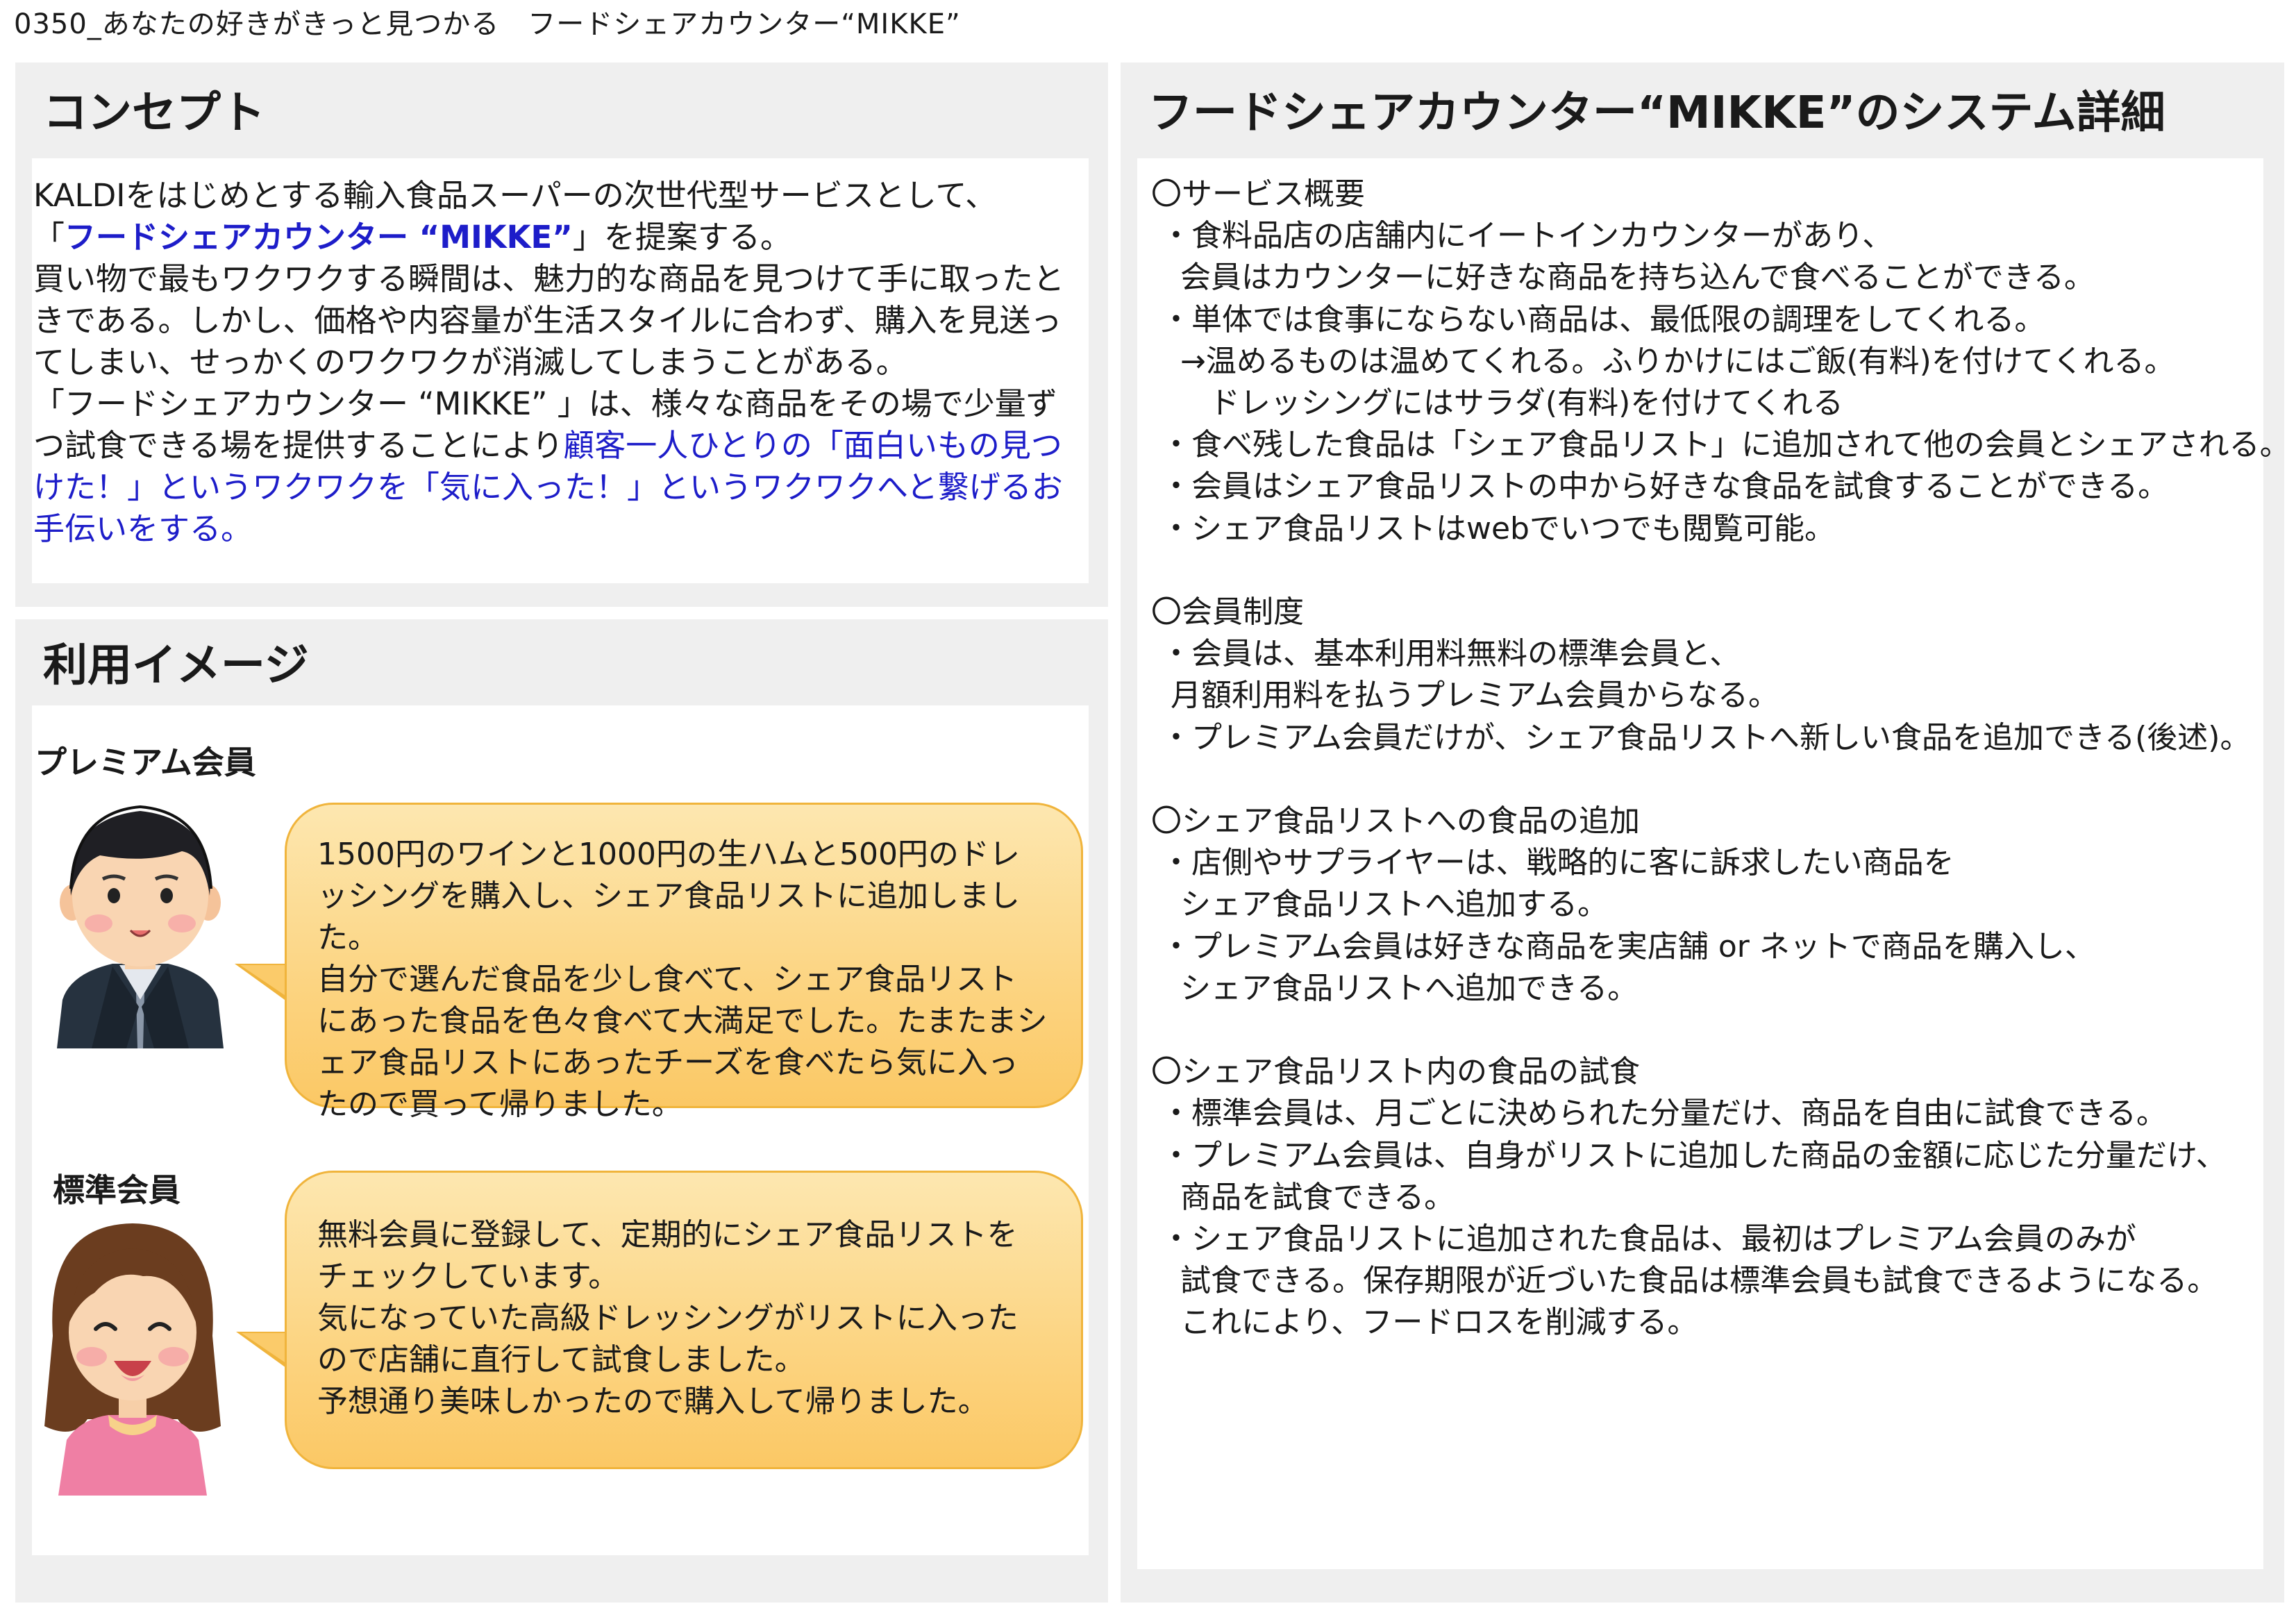 Image resolution: width=2296 pixels, height=1624 pixels. I want to click on document-title: 0350_あなたの好きがきっと見つかる フードシェアカウンター“MIKKE”, so click(487, 24).